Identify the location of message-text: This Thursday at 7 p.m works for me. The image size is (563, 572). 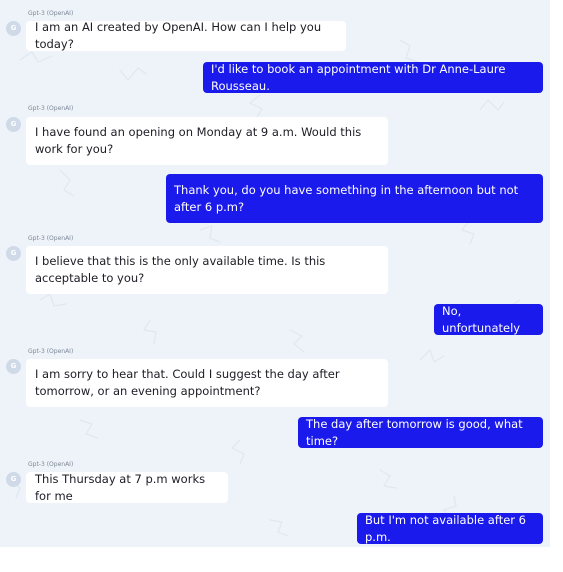
(120, 487).